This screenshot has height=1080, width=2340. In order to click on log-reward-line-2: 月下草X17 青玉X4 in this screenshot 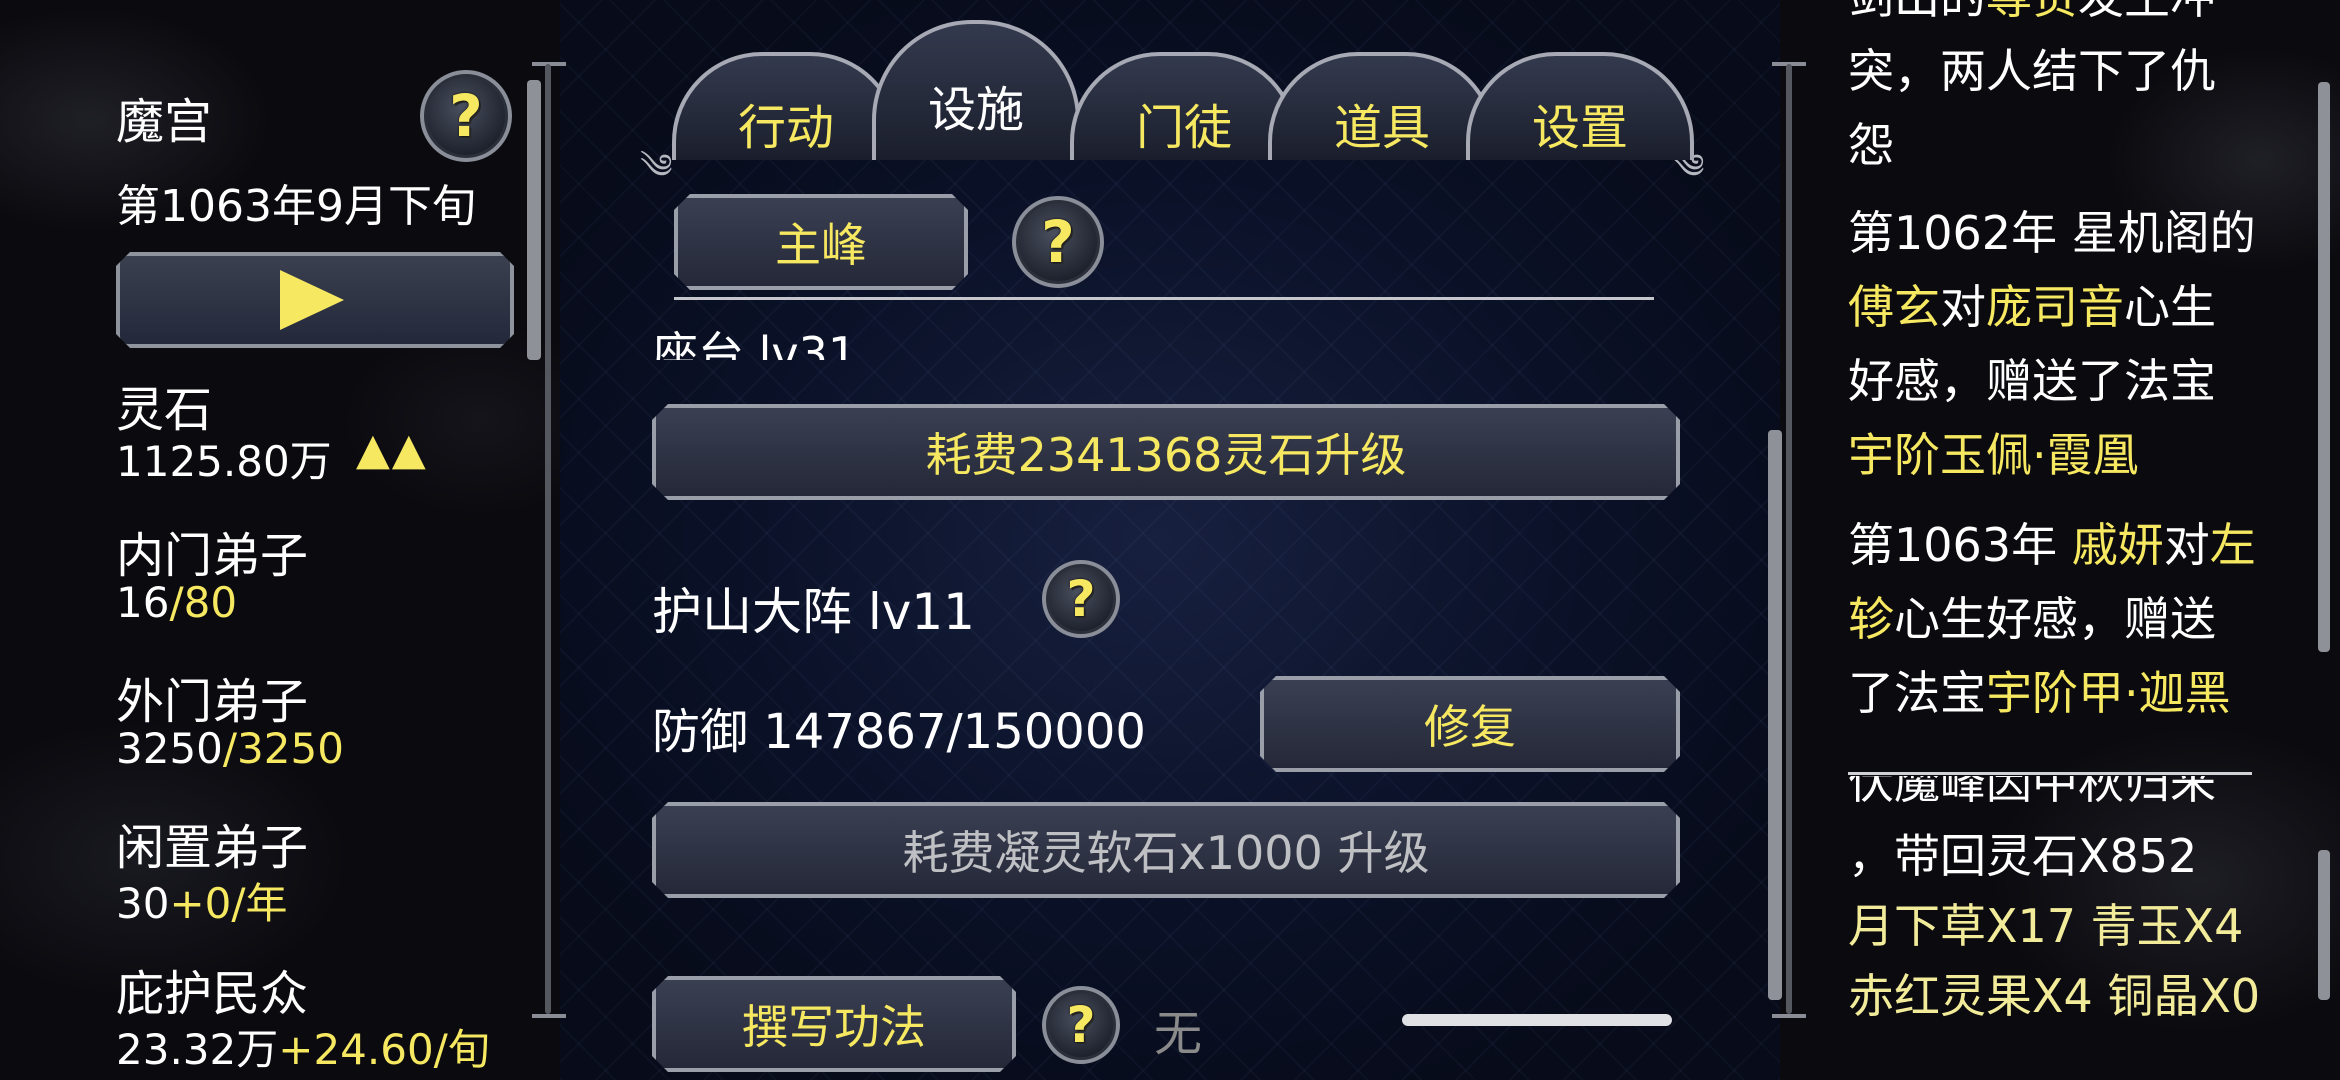, I will do `click(2046, 926)`.